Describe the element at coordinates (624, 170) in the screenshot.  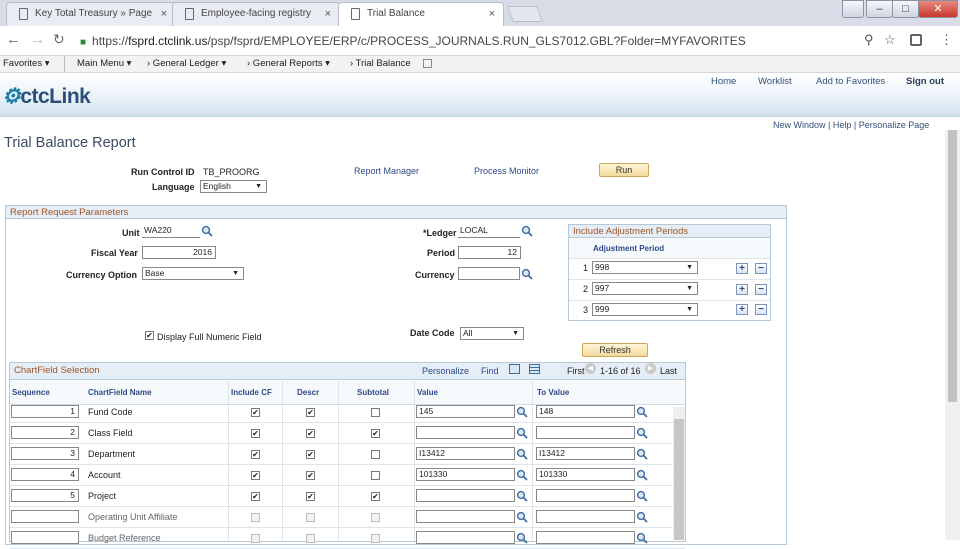
I see `run-button: Run` at that location.